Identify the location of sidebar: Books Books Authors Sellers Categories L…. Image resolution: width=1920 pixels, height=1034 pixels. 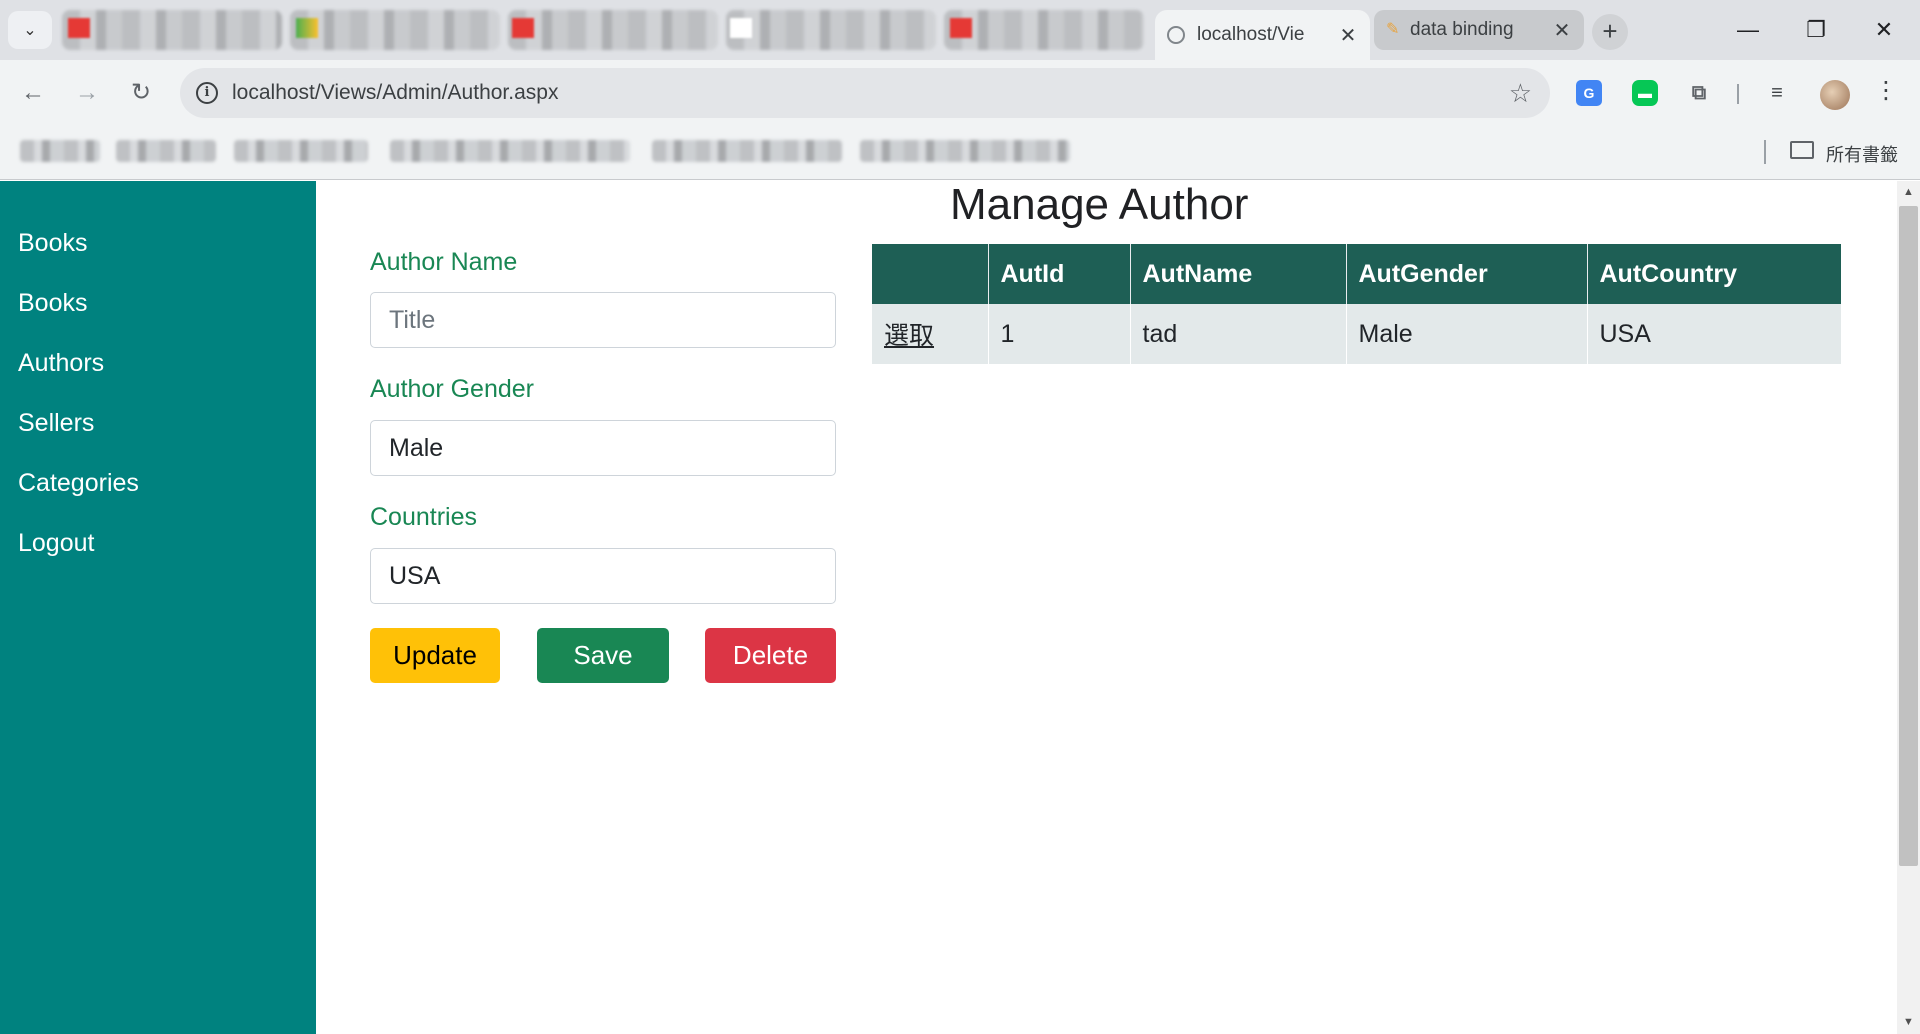
(158, 607).